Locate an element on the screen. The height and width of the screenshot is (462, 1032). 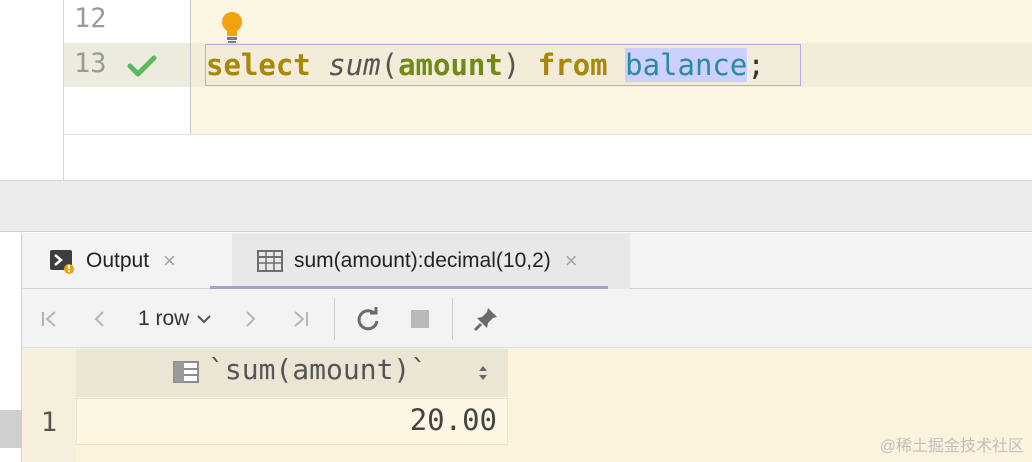
previous-page-button is located at coordinates (100, 319).